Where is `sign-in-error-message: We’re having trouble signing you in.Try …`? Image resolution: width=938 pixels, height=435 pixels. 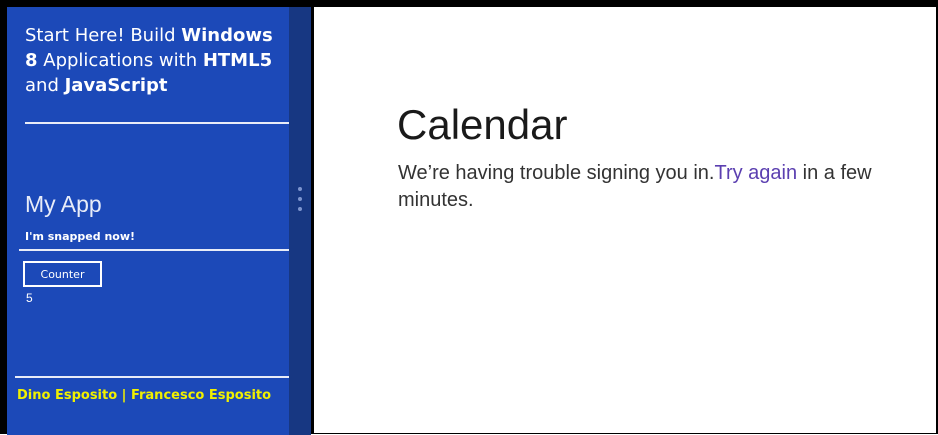 sign-in-error-message: We’re having trouble signing you in.Try … is located at coordinates (653, 187).